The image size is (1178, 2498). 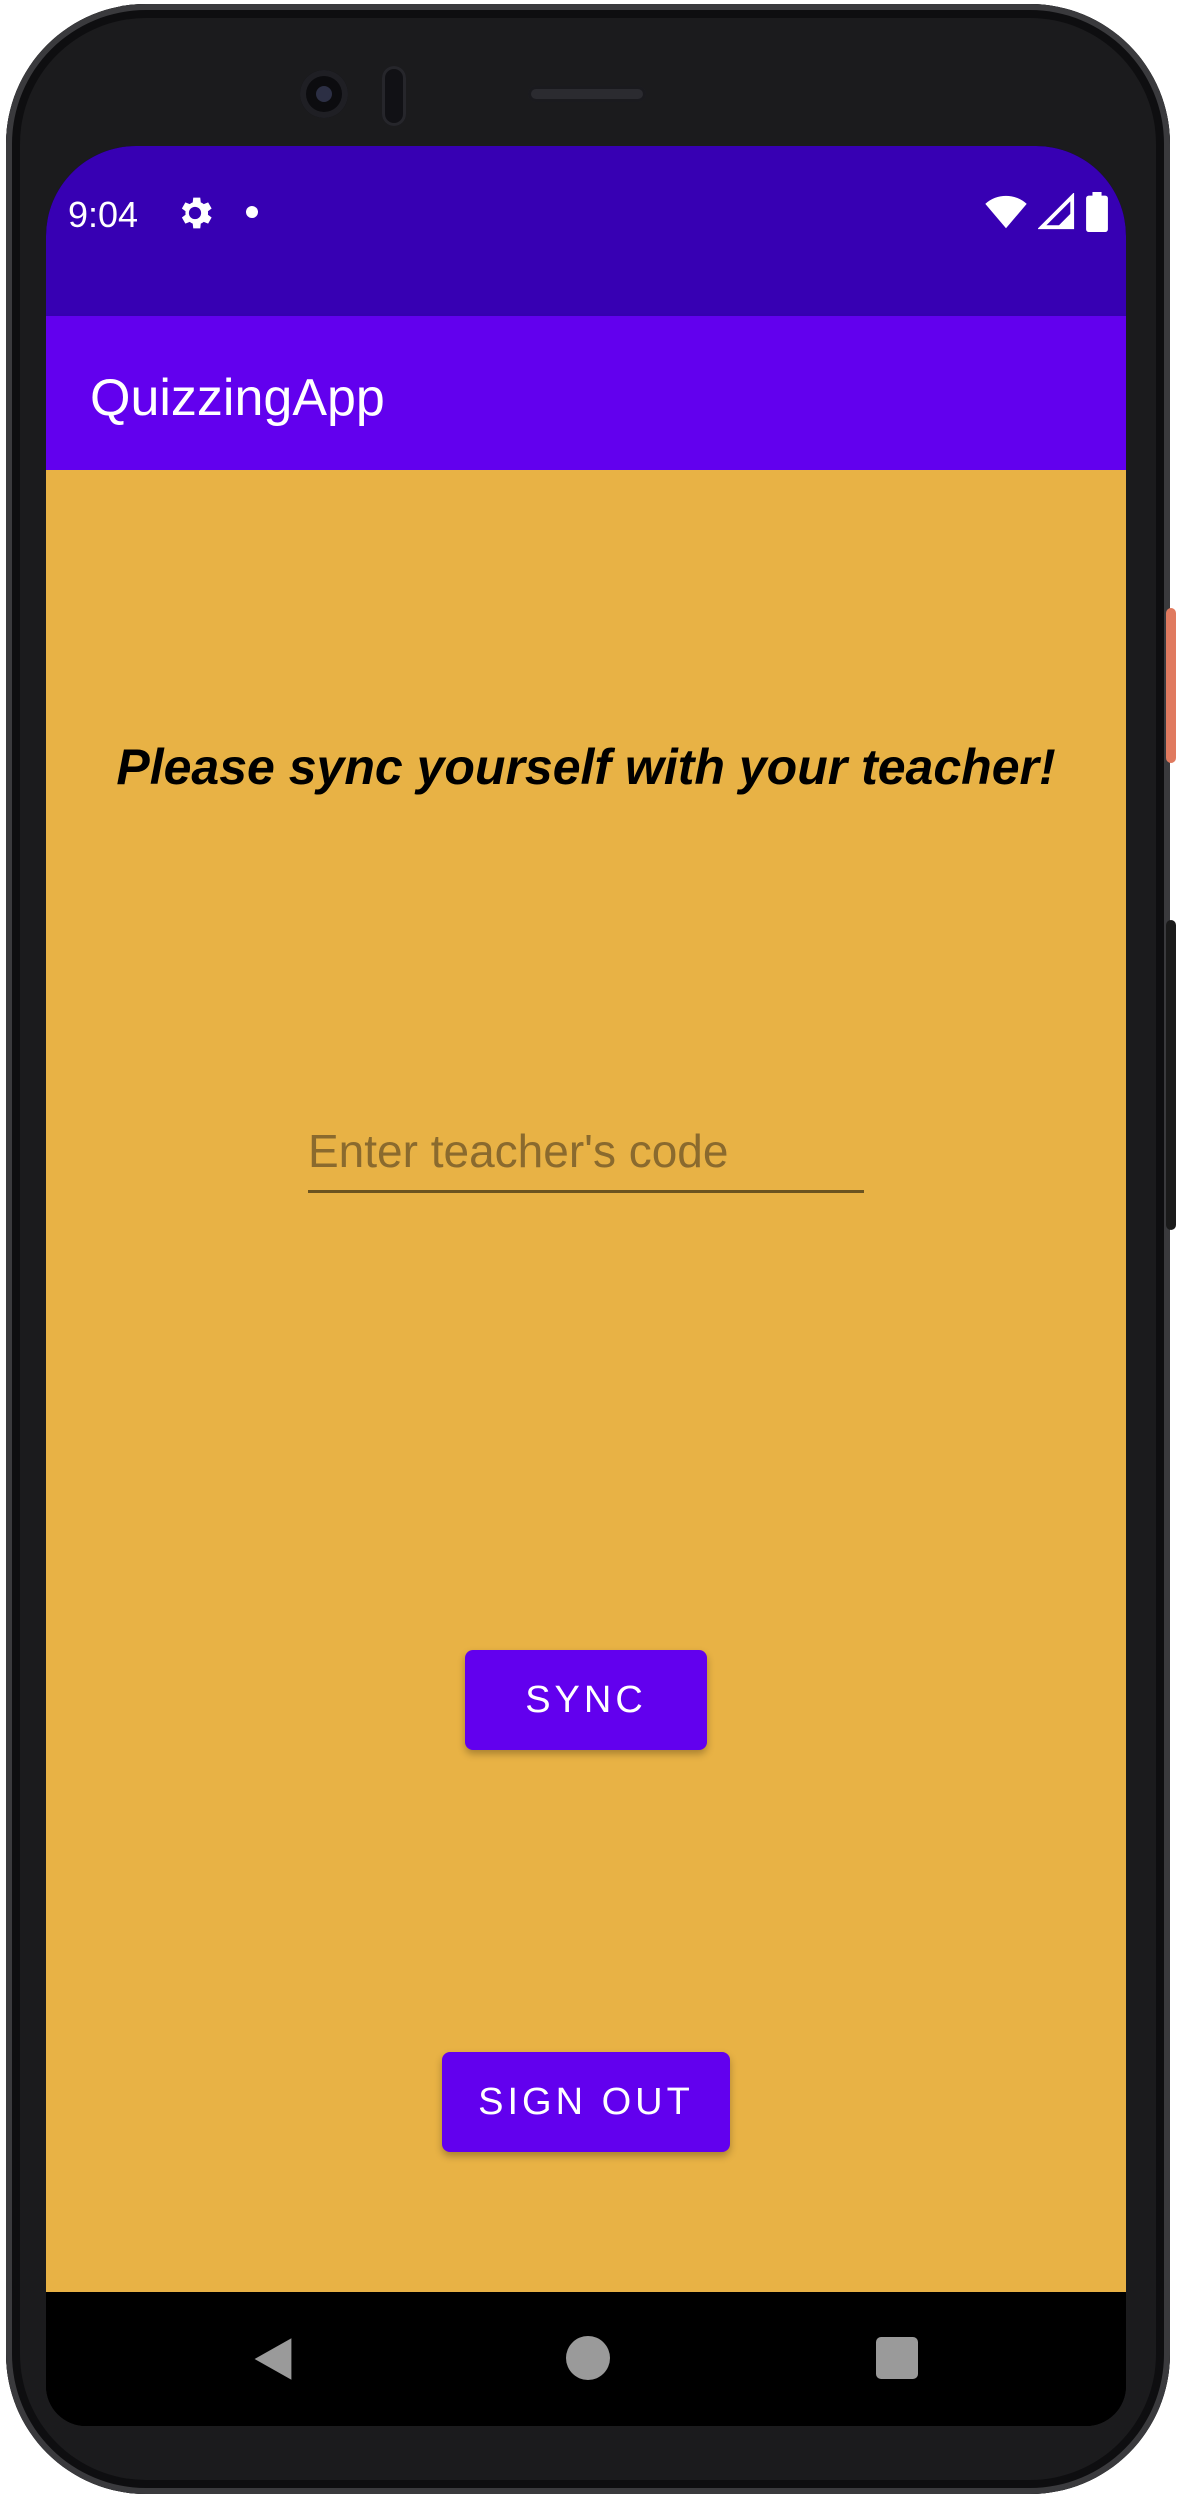 I want to click on status-time: 9:04, so click(x=103, y=214).